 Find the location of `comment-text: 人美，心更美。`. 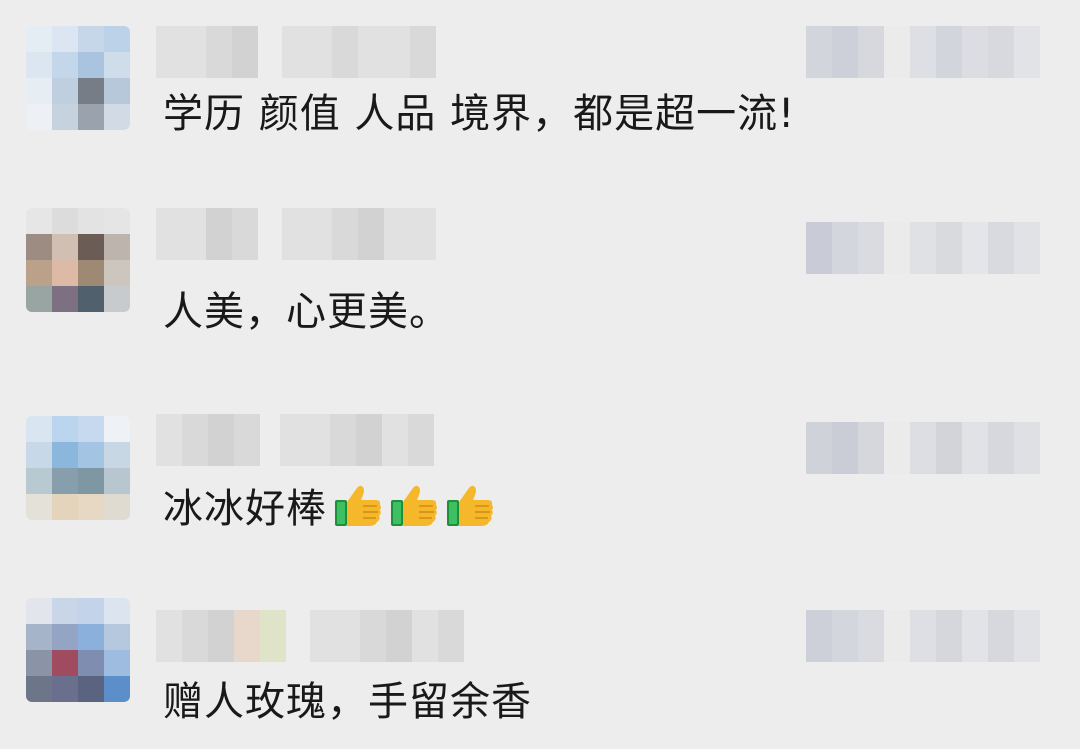

comment-text: 人美，心更美。 is located at coordinates (306, 312).